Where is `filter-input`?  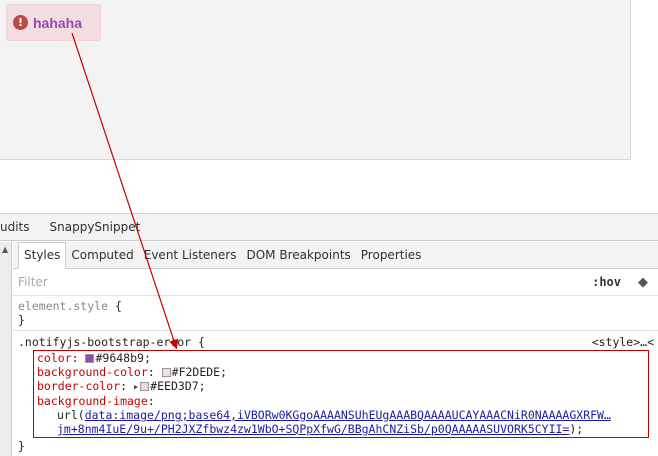
filter-input is located at coordinates (118, 282).